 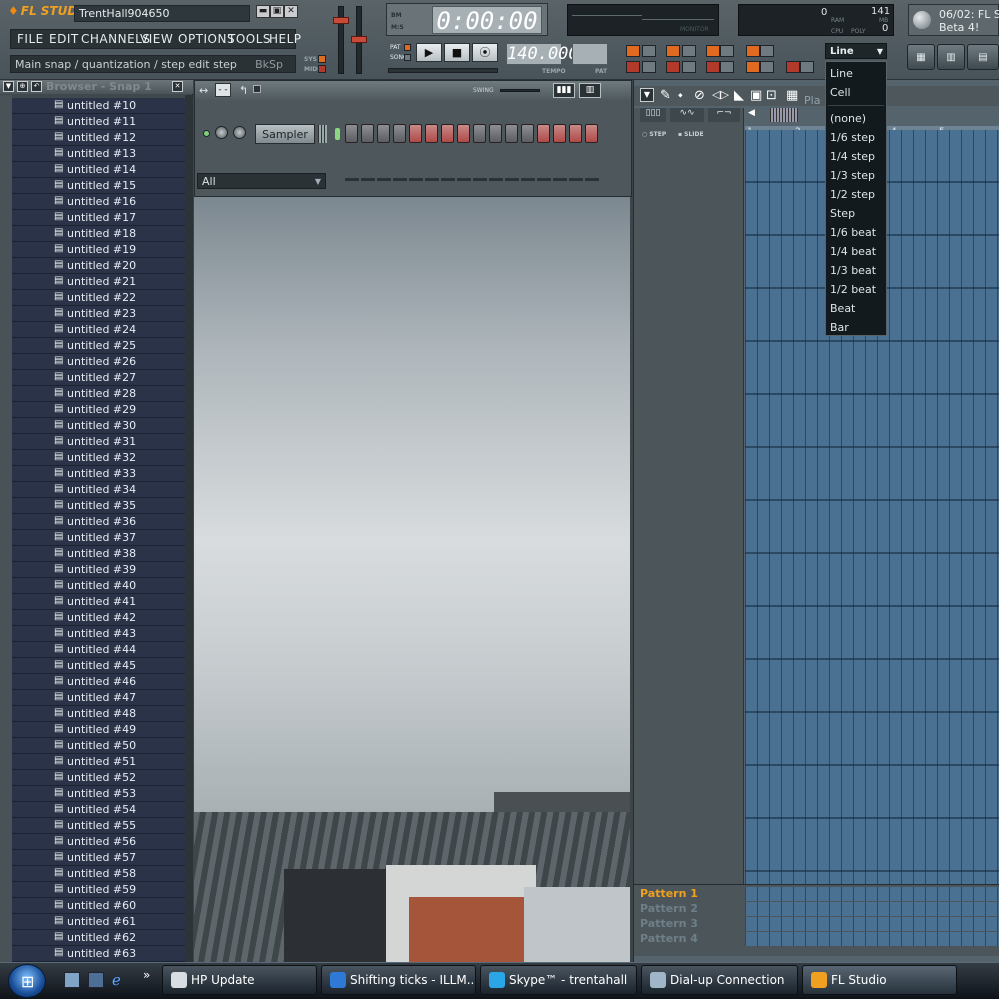 I want to click on browser-item: ▤ untitled #36, so click(x=98, y=522).